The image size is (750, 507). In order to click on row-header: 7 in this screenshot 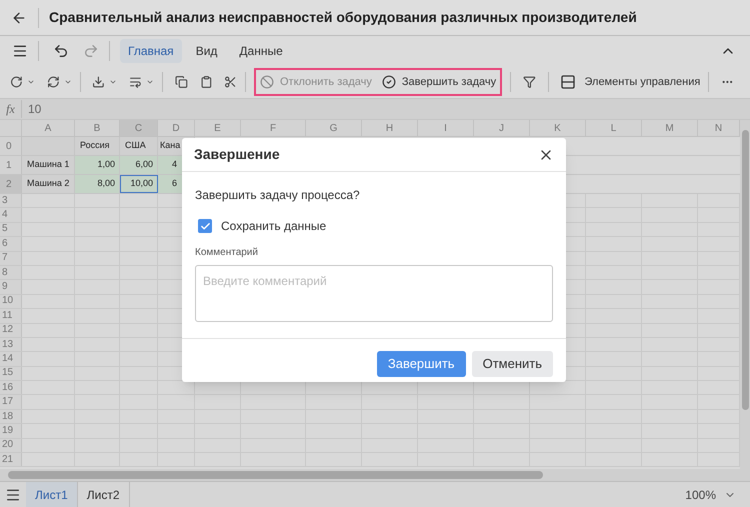, I will do `click(11, 258)`.